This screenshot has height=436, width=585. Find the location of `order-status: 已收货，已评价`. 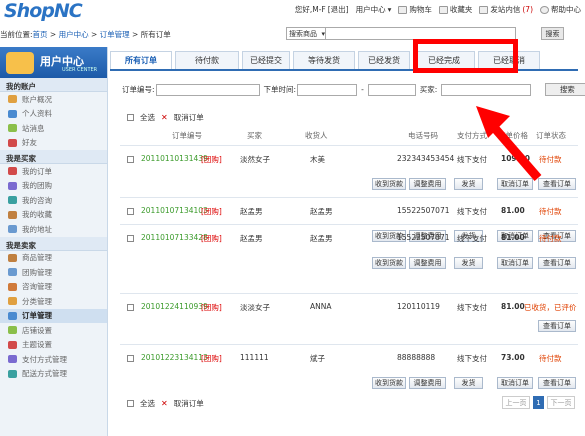

order-status: 已收货，已评价 is located at coordinates (550, 307).